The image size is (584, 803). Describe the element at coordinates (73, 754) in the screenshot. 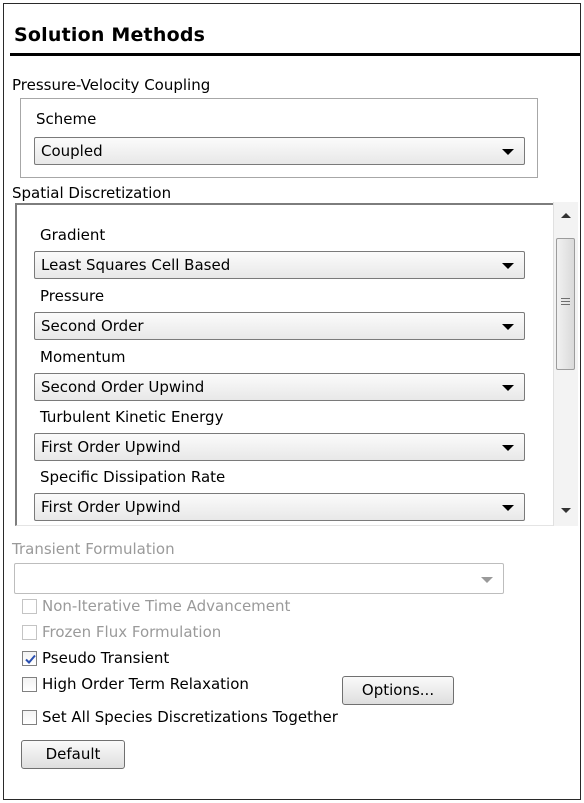

I see `default-button: Default` at that location.